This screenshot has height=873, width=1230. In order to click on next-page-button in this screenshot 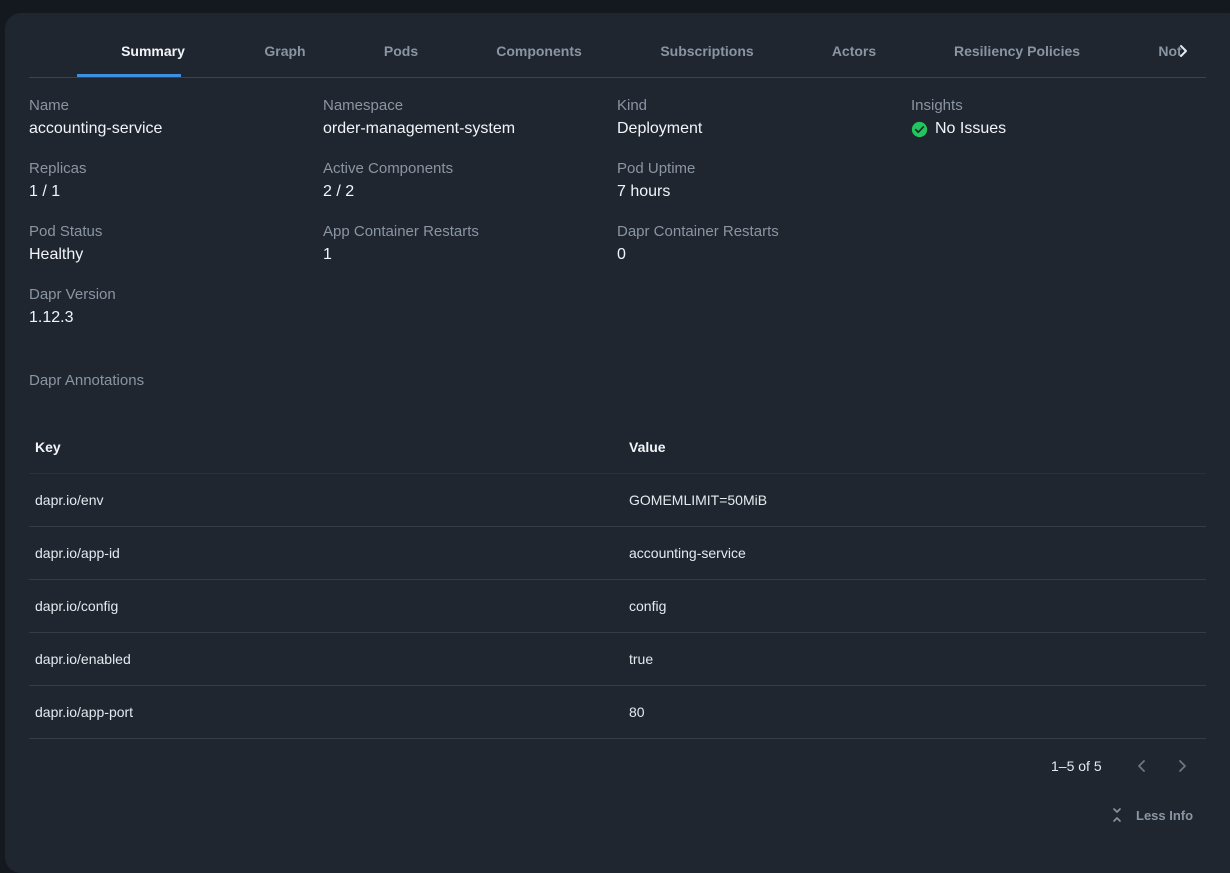, I will do `click(1182, 766)`.